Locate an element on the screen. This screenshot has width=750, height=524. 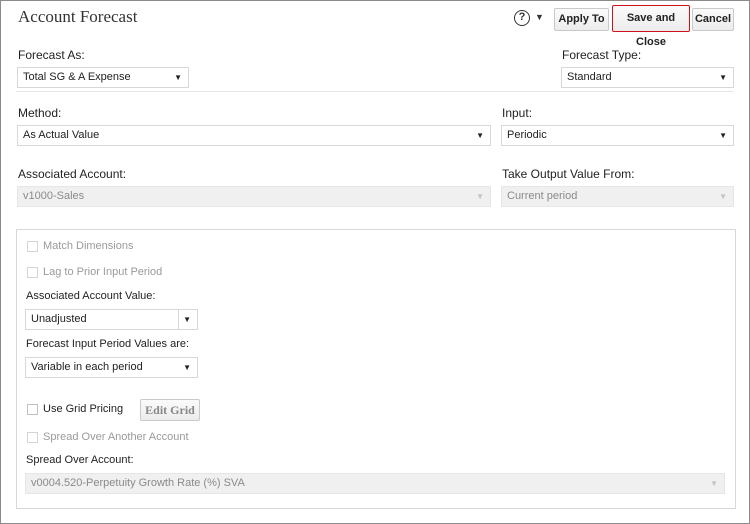
help-icon: ? is located at coordinates (522, 18).